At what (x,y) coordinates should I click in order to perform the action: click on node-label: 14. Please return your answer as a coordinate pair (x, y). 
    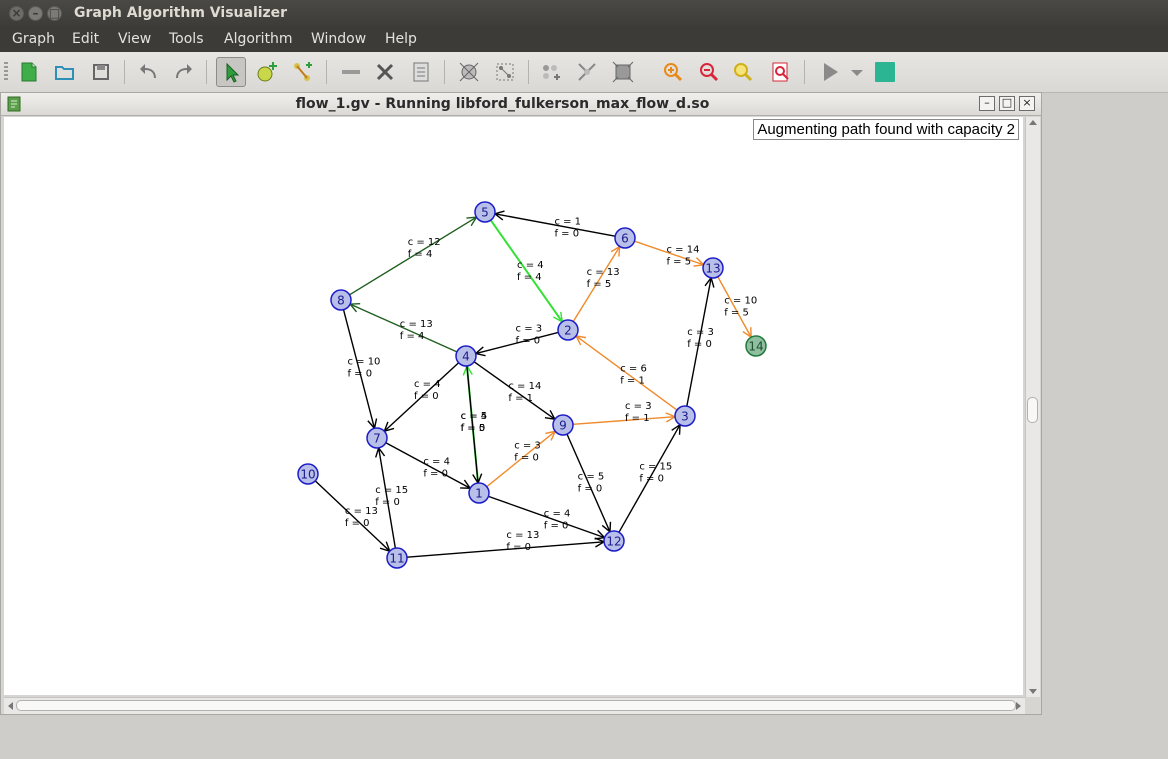
    Looking at the image, I should click on (755, 347).